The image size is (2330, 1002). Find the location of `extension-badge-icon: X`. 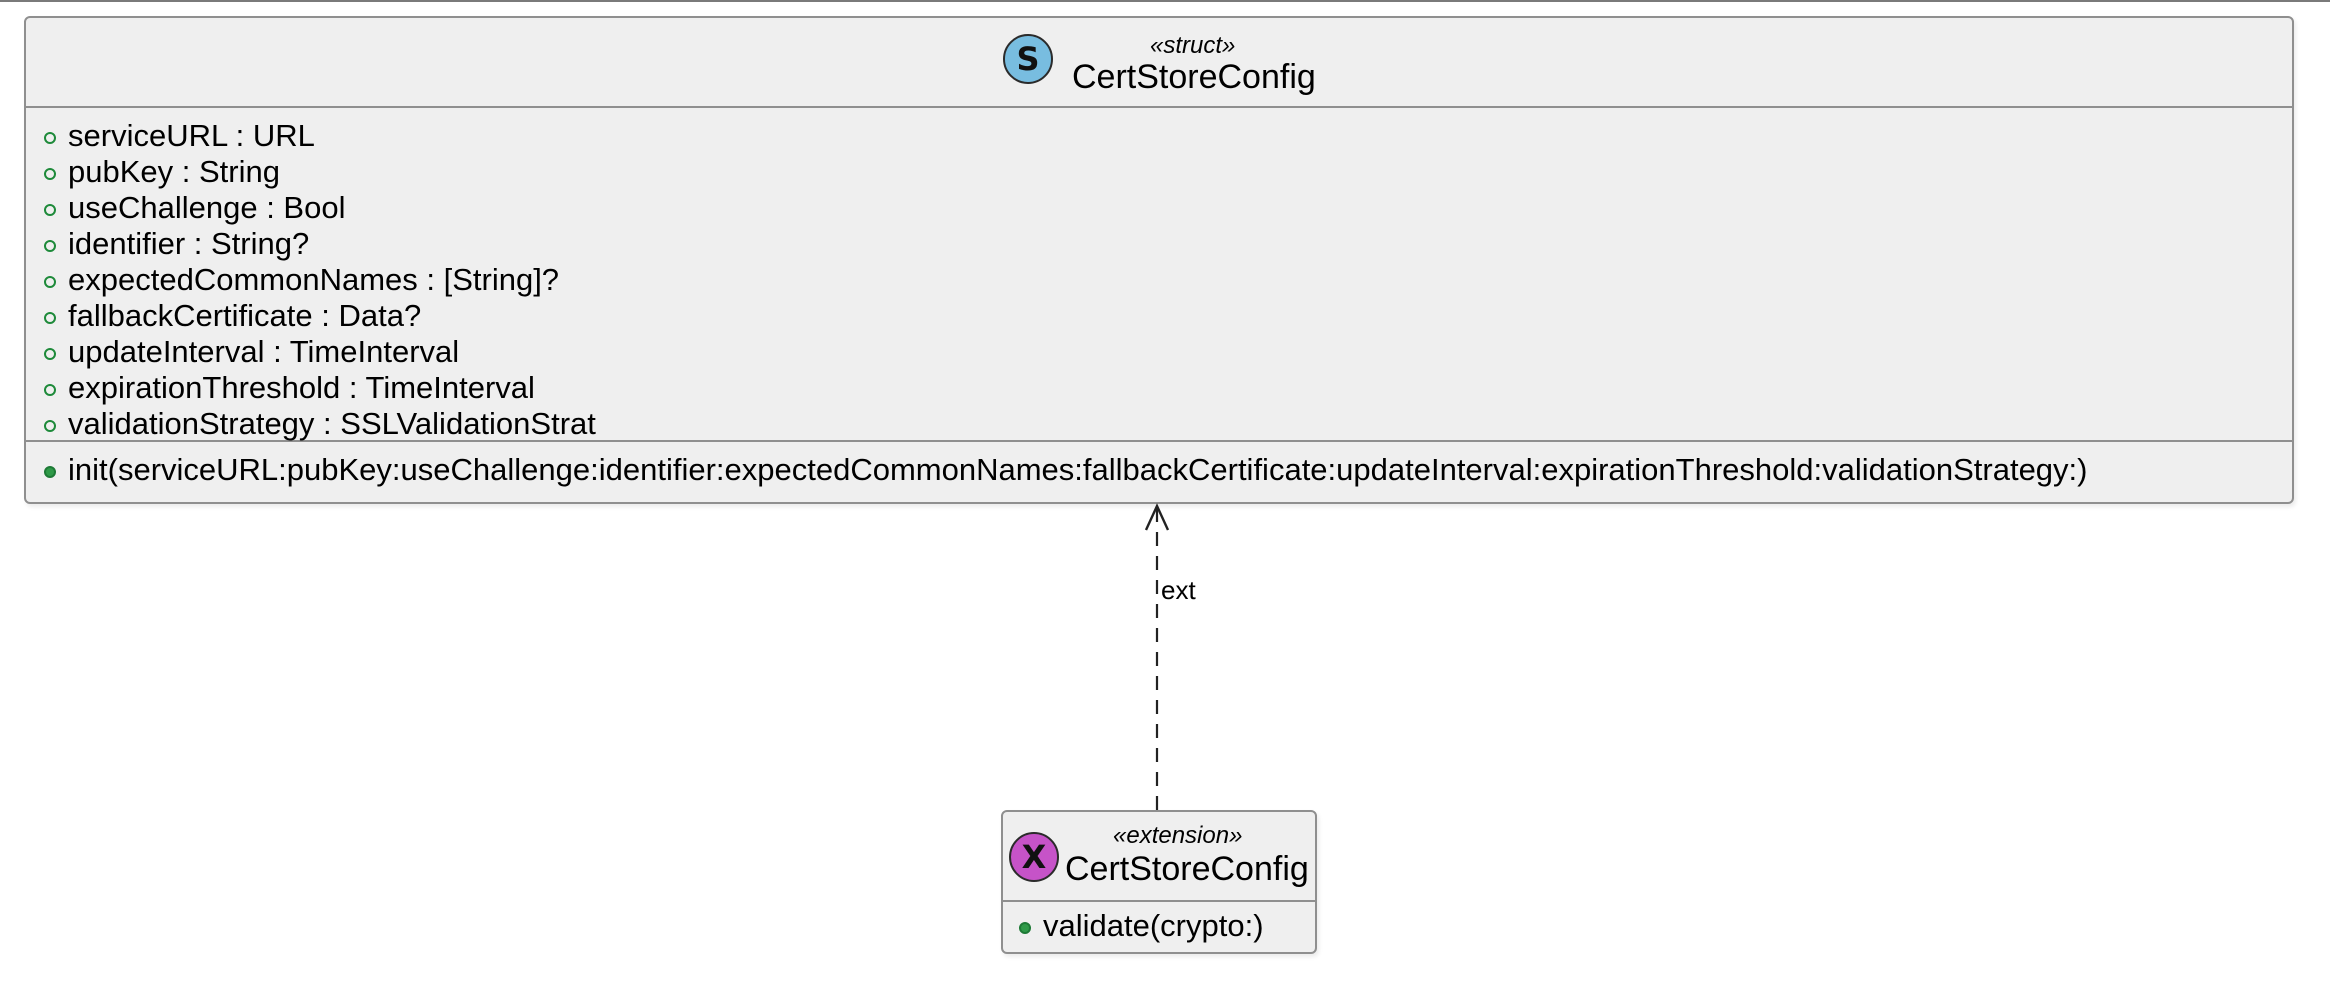

extension-badge-icon: X is located at coordinates (1034, 857).